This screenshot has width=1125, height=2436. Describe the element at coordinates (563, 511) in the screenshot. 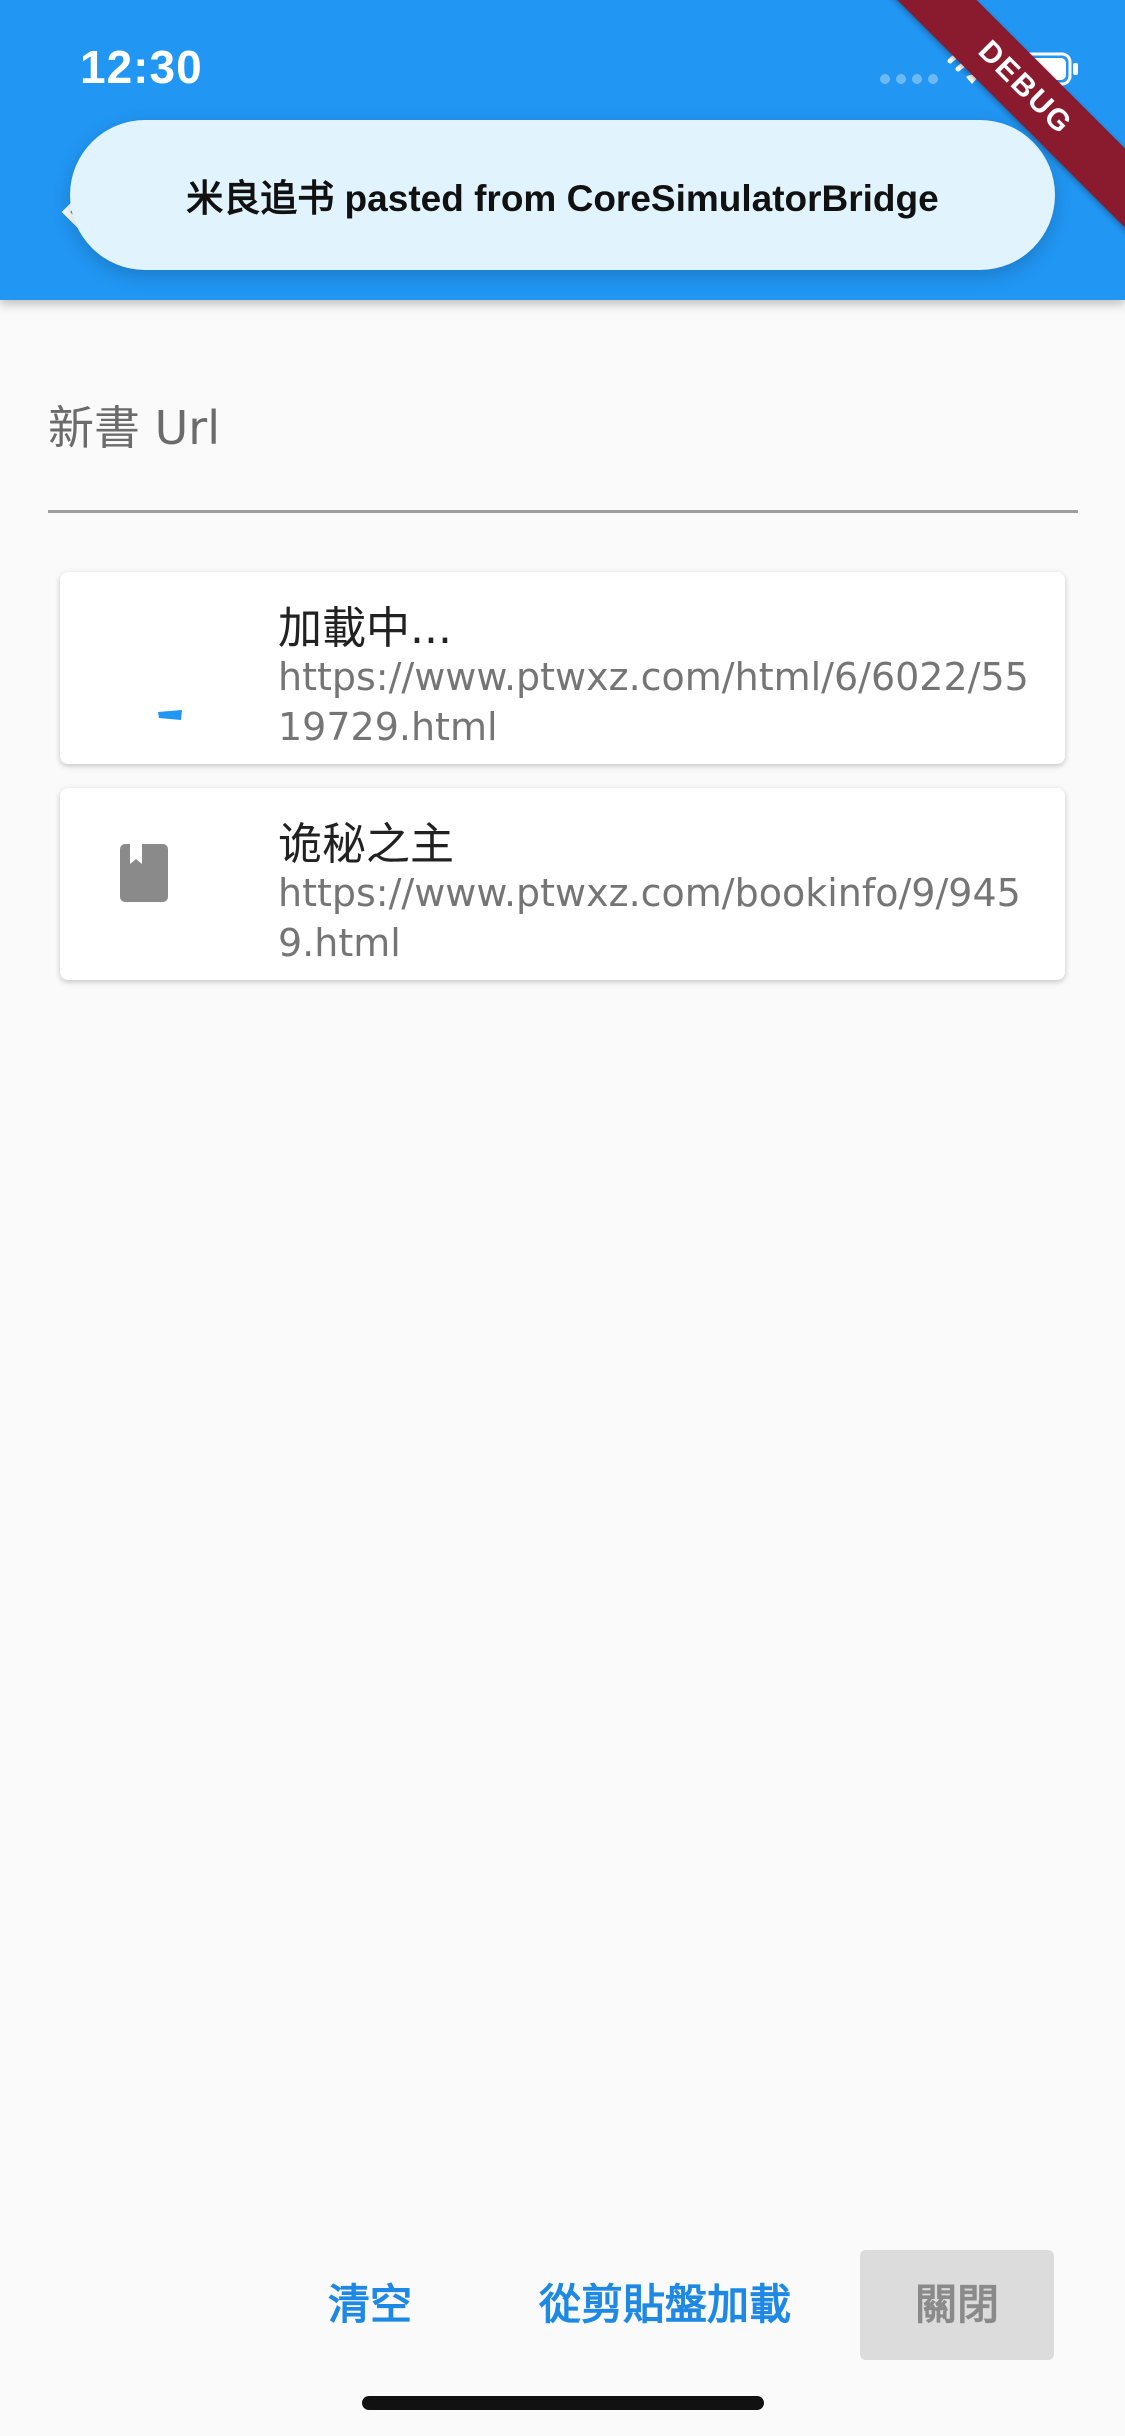

I see `url-input-underline` at that location.